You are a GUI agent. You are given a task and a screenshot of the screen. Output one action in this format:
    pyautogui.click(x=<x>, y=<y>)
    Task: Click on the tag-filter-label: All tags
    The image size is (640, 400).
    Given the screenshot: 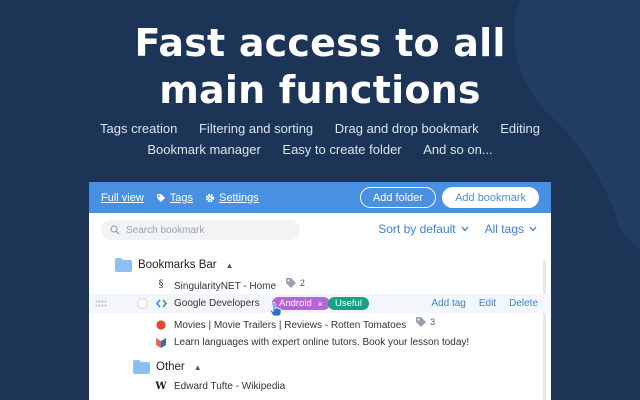 What is the action you would take?
    pyautogui.click(x=504, y=229)
    